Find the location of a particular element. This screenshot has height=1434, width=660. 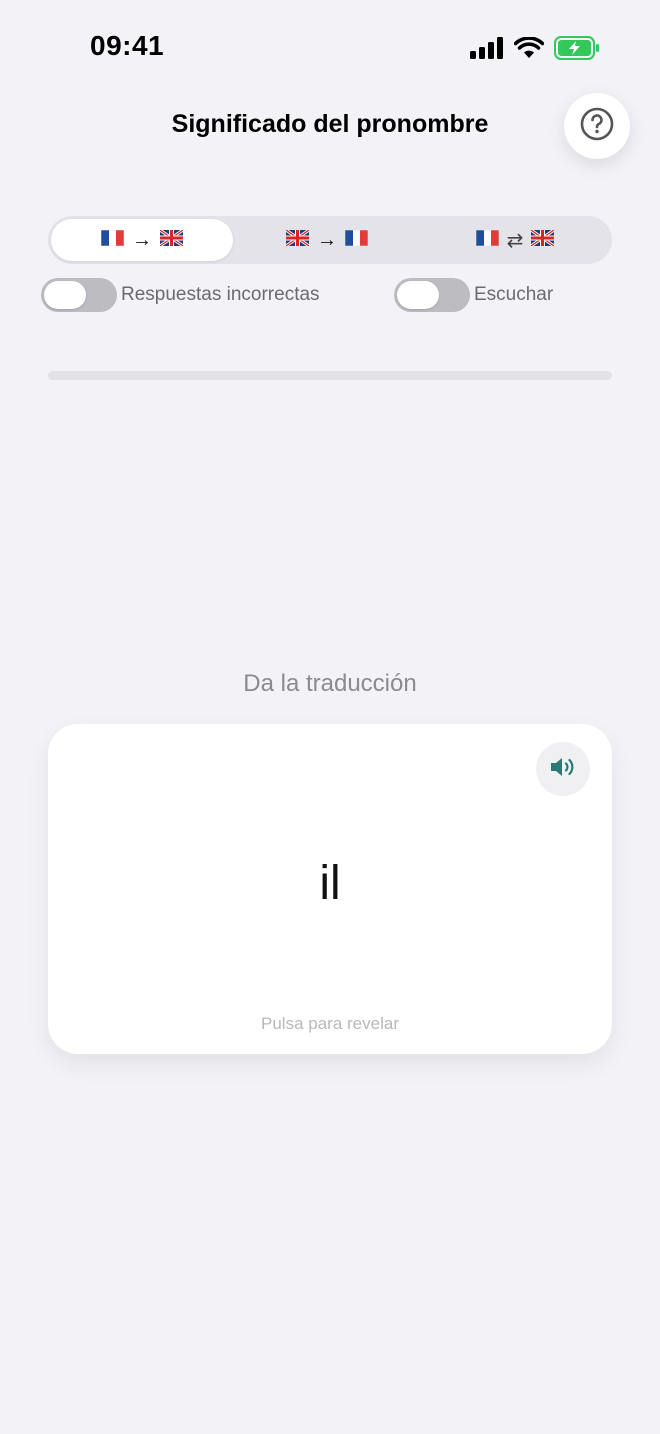

wrong-answers-label: Respuestas incorrectas is located at coordinates (220, 294).